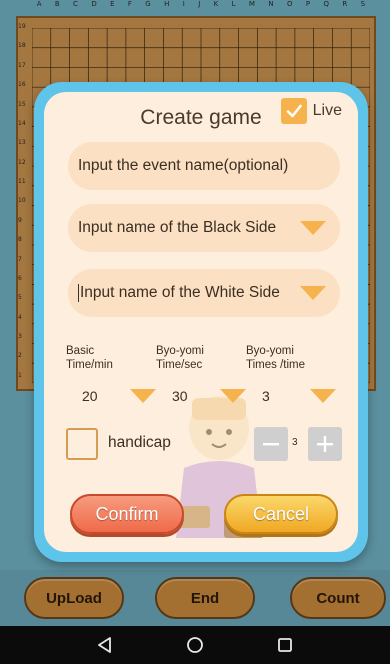  I want to click on back-nav-icon, so click(105, 645).